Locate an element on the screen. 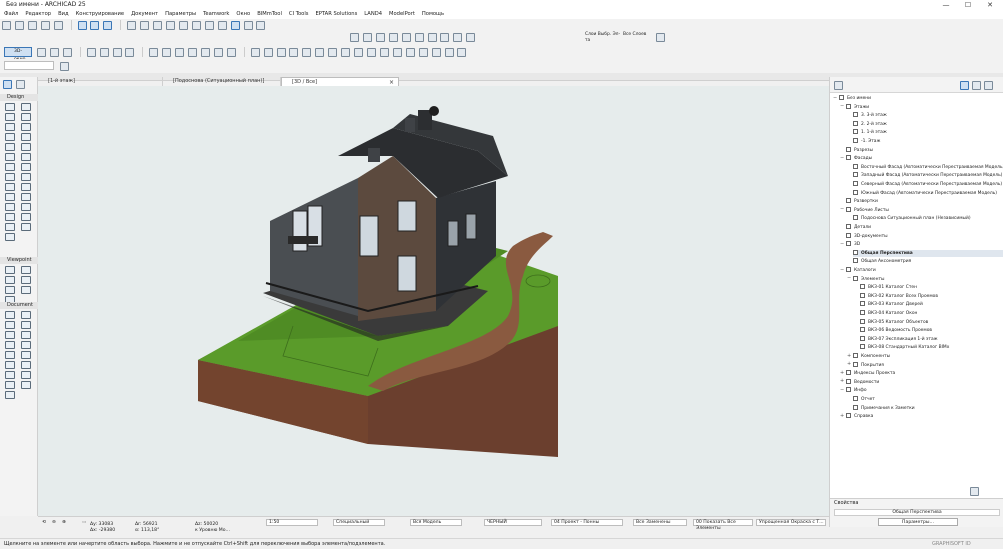  menu-ci-tools: CI Tools is located at coordinates (299, 14).